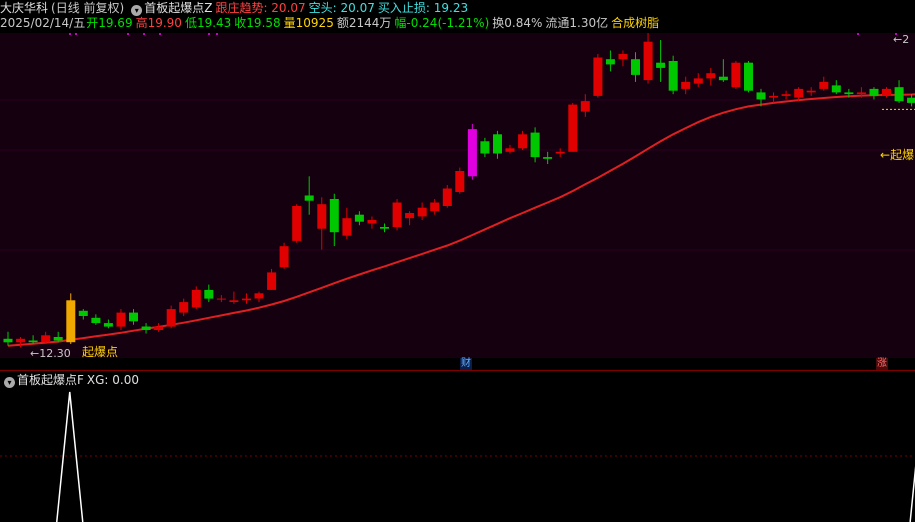 The width and height of the screenshot is (915, 522). I want to click on indicator-title-bar: ▾ 首板起爆点F XG: 0.00, so click(71, 380).